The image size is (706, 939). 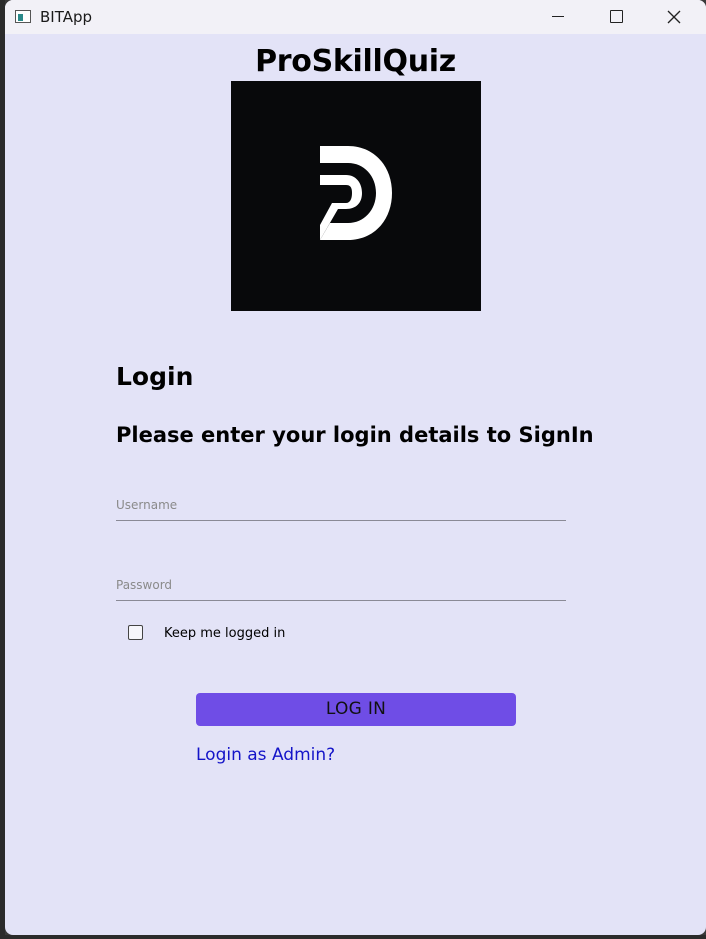 I want to click on login-button: LOG IN, so click(x=356, y=709).